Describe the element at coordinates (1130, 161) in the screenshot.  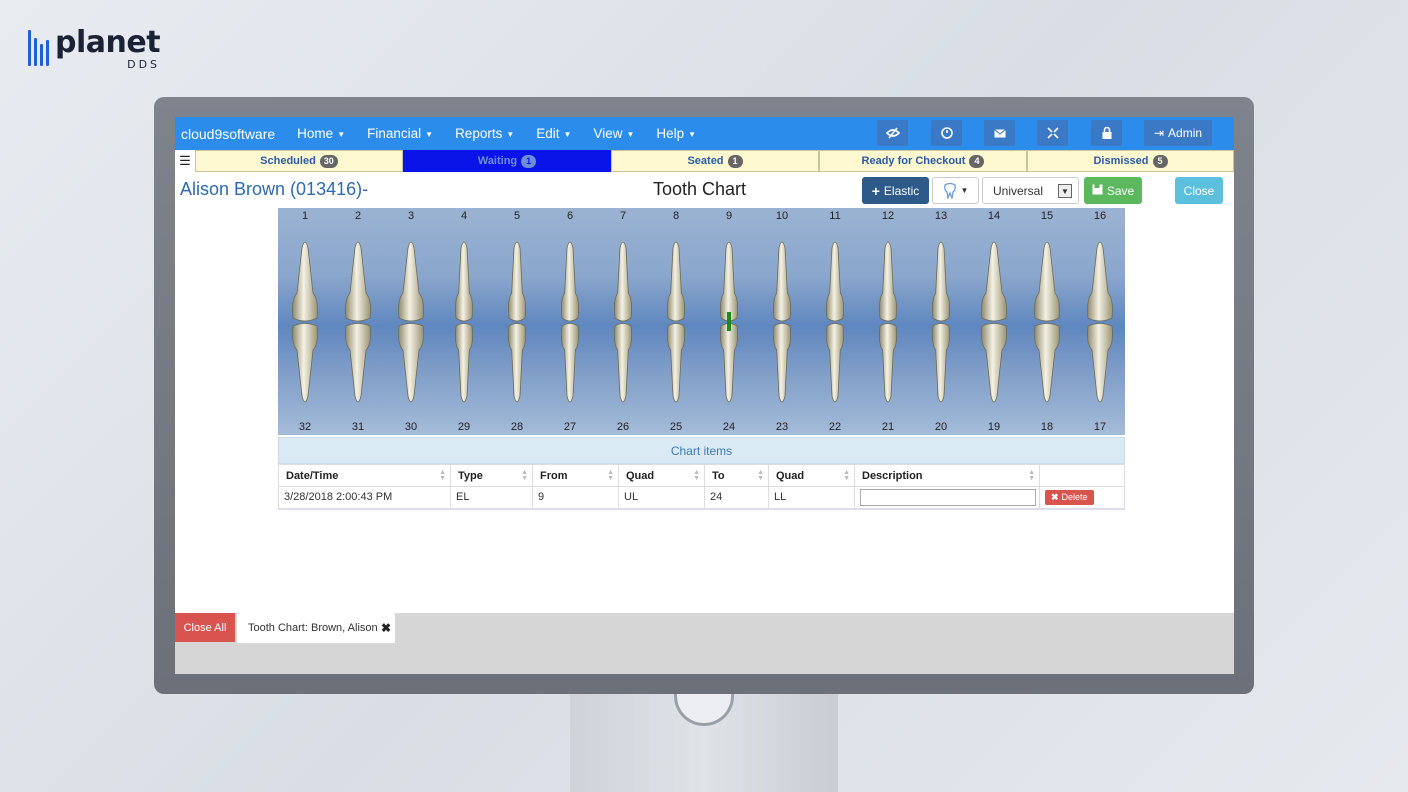
I see `status-tab-dismissed: Dismissed 5` at that location.